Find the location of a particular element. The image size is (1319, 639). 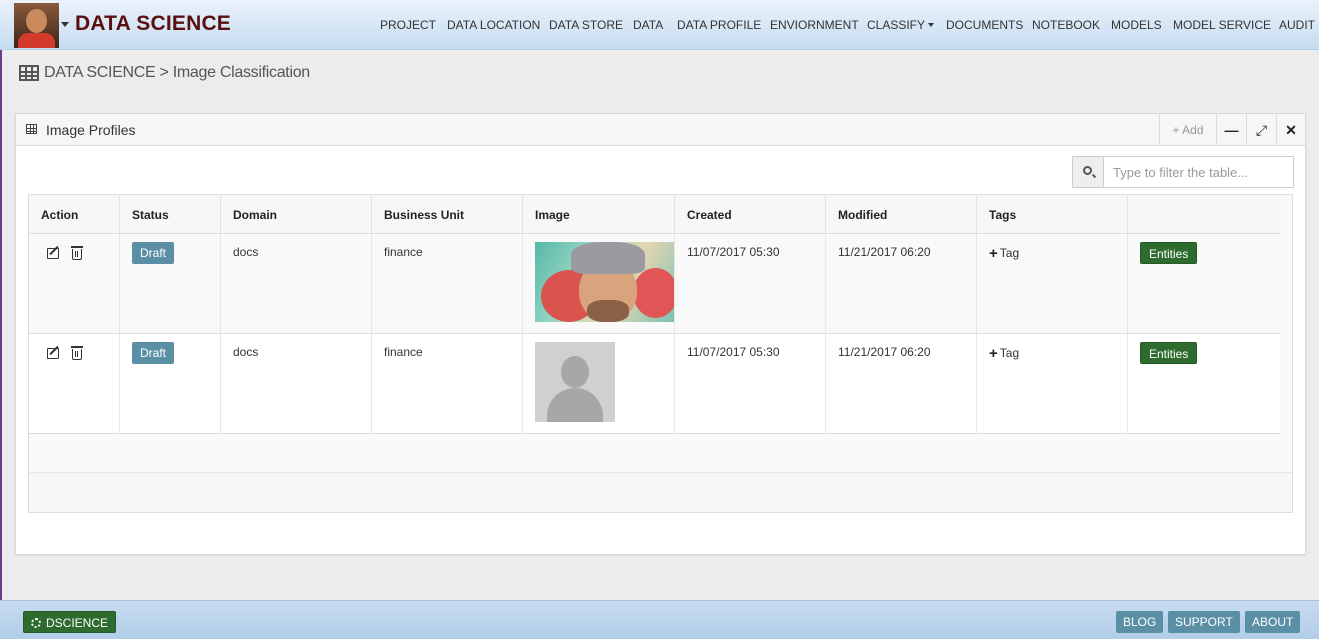

close-button: ✕ is located at coordinates (1290, 130).